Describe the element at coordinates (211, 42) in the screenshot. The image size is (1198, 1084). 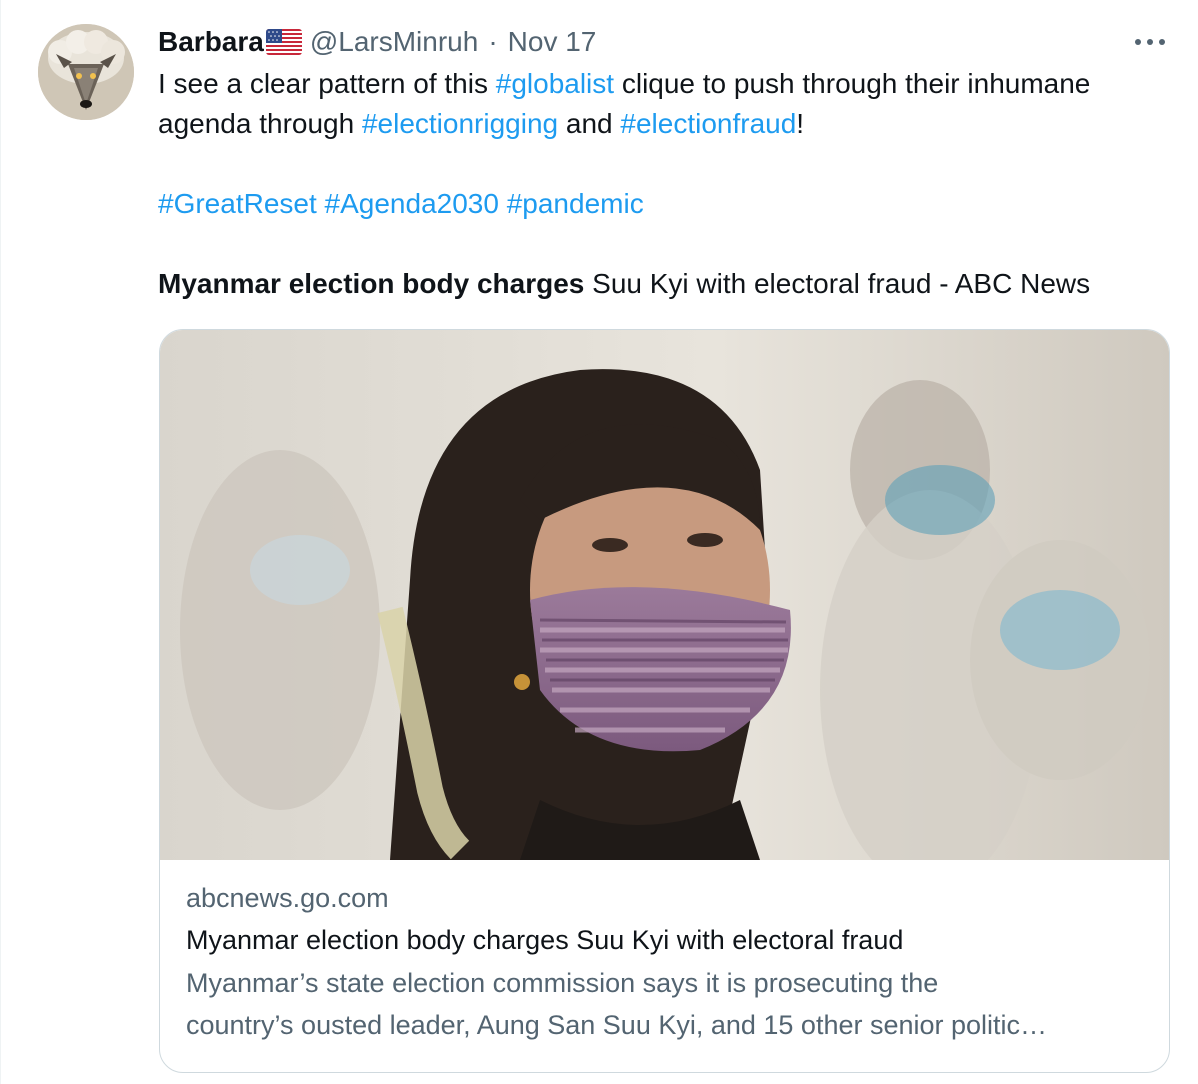
I see `display-name: Barbara` at that location.